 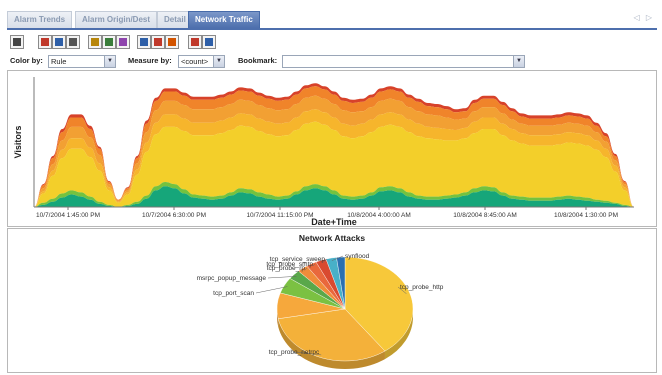 I want to click on home-icon, so click(x=17, y=42).